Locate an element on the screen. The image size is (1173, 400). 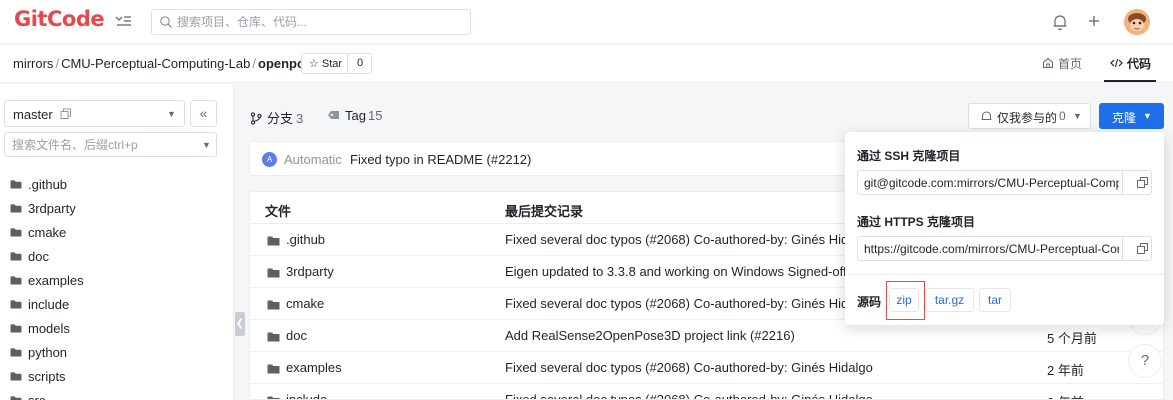
top-navbar: GitCode is located at coordinates (586, 22).